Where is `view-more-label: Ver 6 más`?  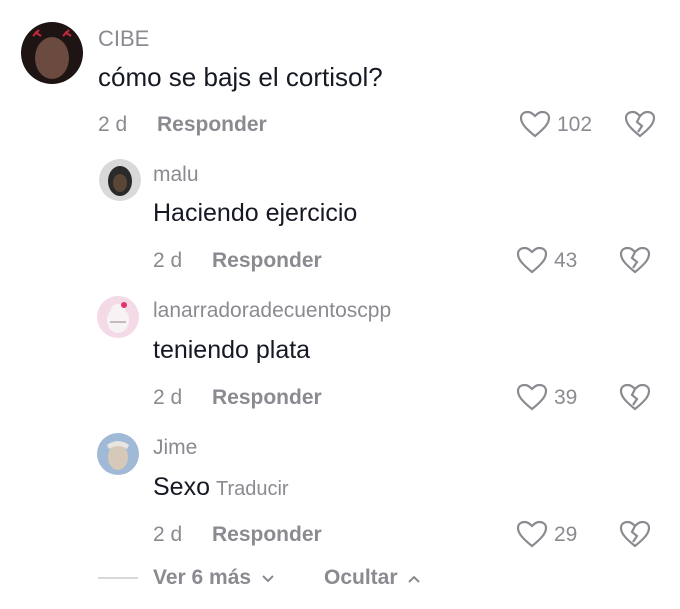 view-more-label: Ver 6 más is located at coordinates (202, 577).